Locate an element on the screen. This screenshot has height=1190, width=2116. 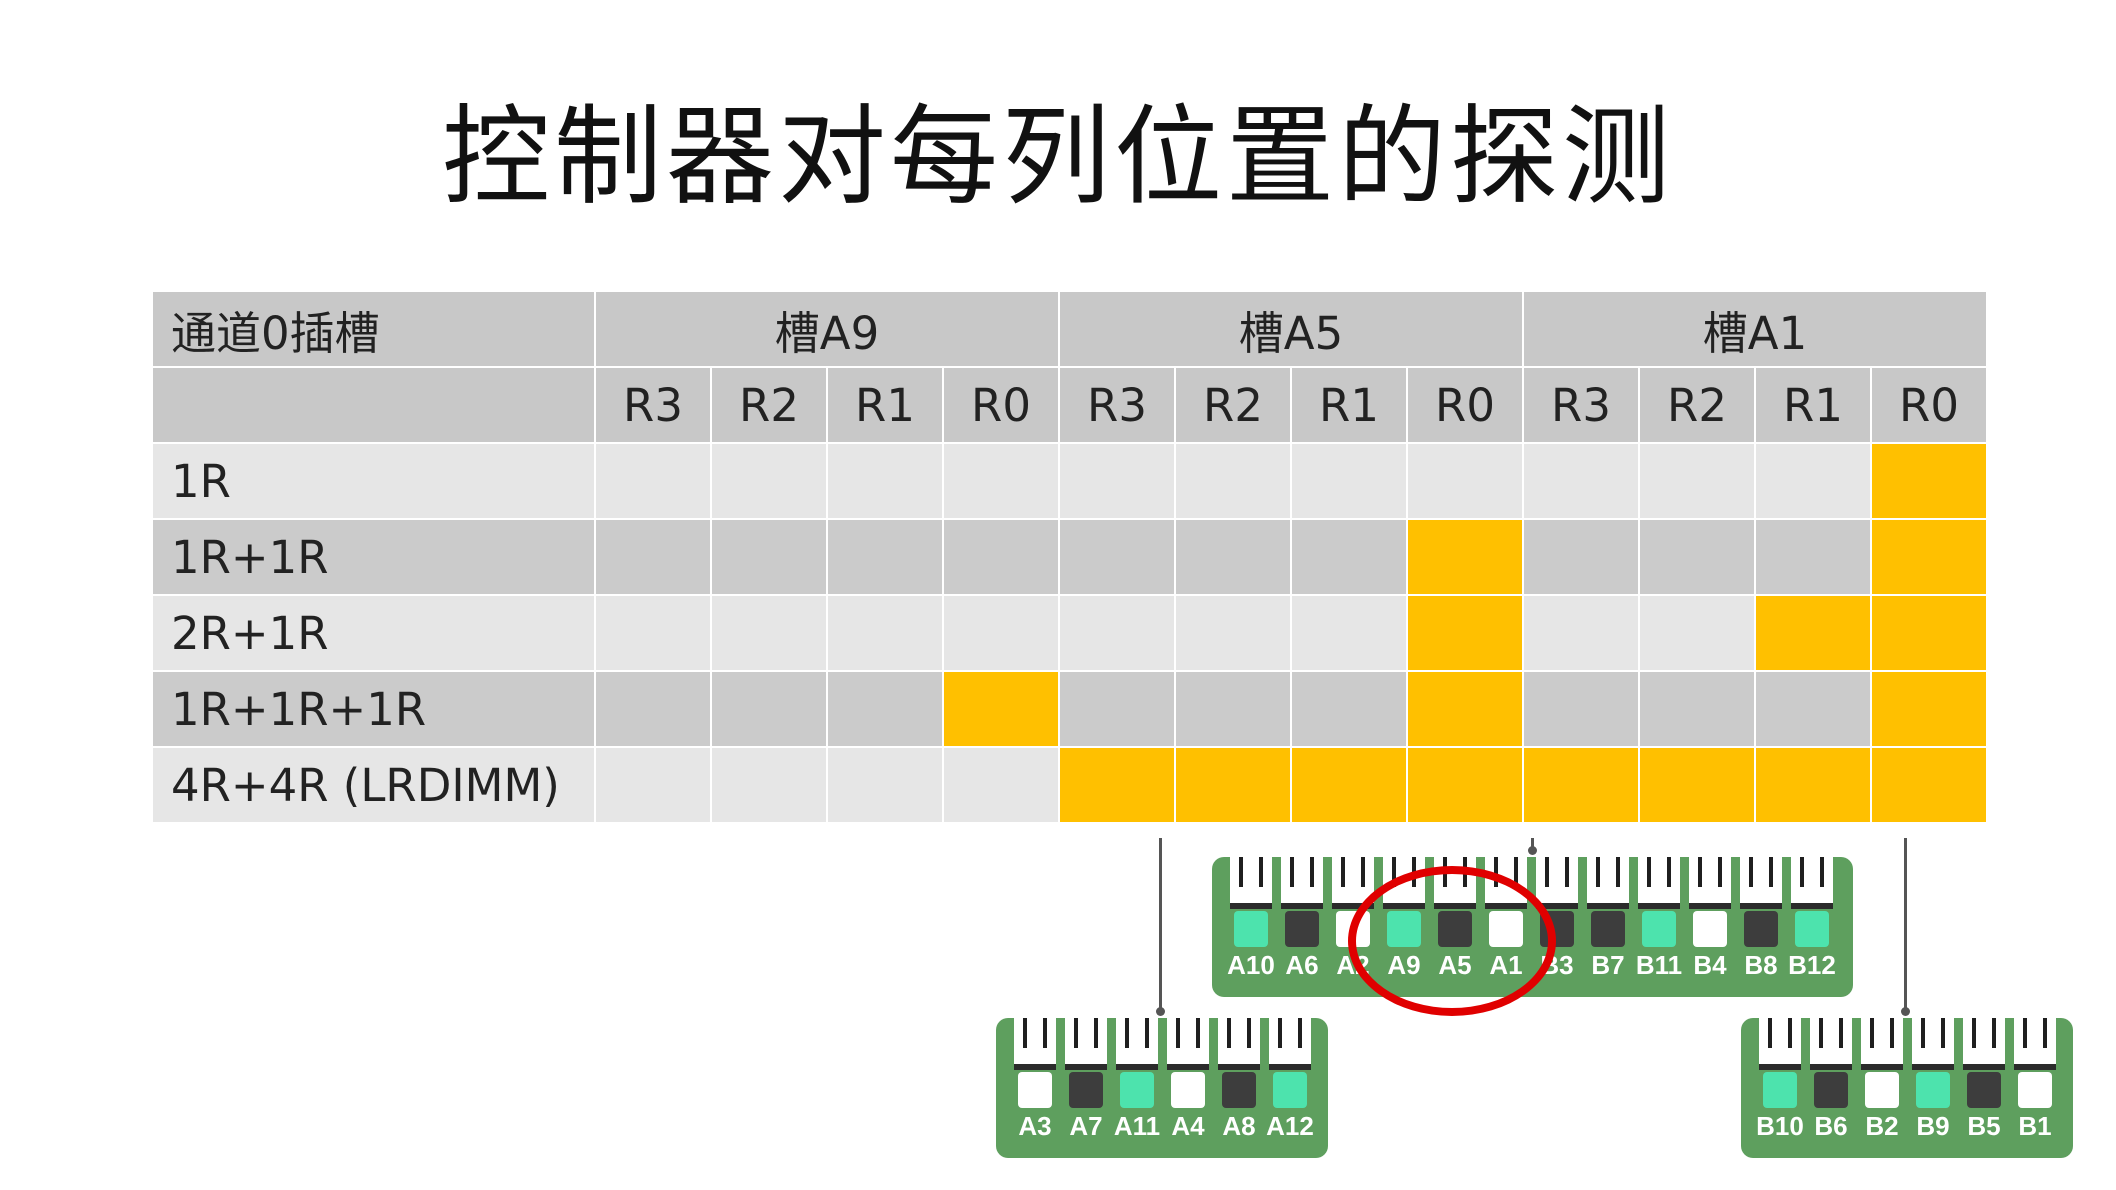
dimm-slot-b12: B12 is located at coordinates (1812, 922).